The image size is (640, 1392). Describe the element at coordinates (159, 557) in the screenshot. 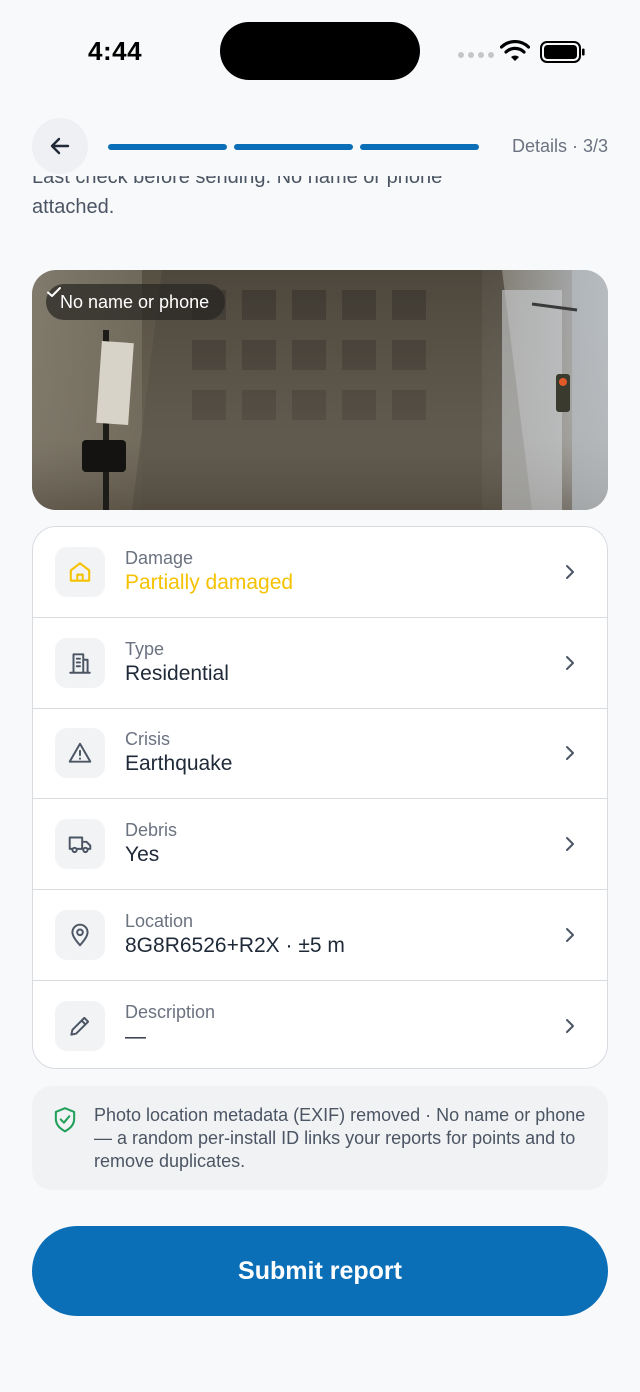

I see `field-label: Damage` at that location.